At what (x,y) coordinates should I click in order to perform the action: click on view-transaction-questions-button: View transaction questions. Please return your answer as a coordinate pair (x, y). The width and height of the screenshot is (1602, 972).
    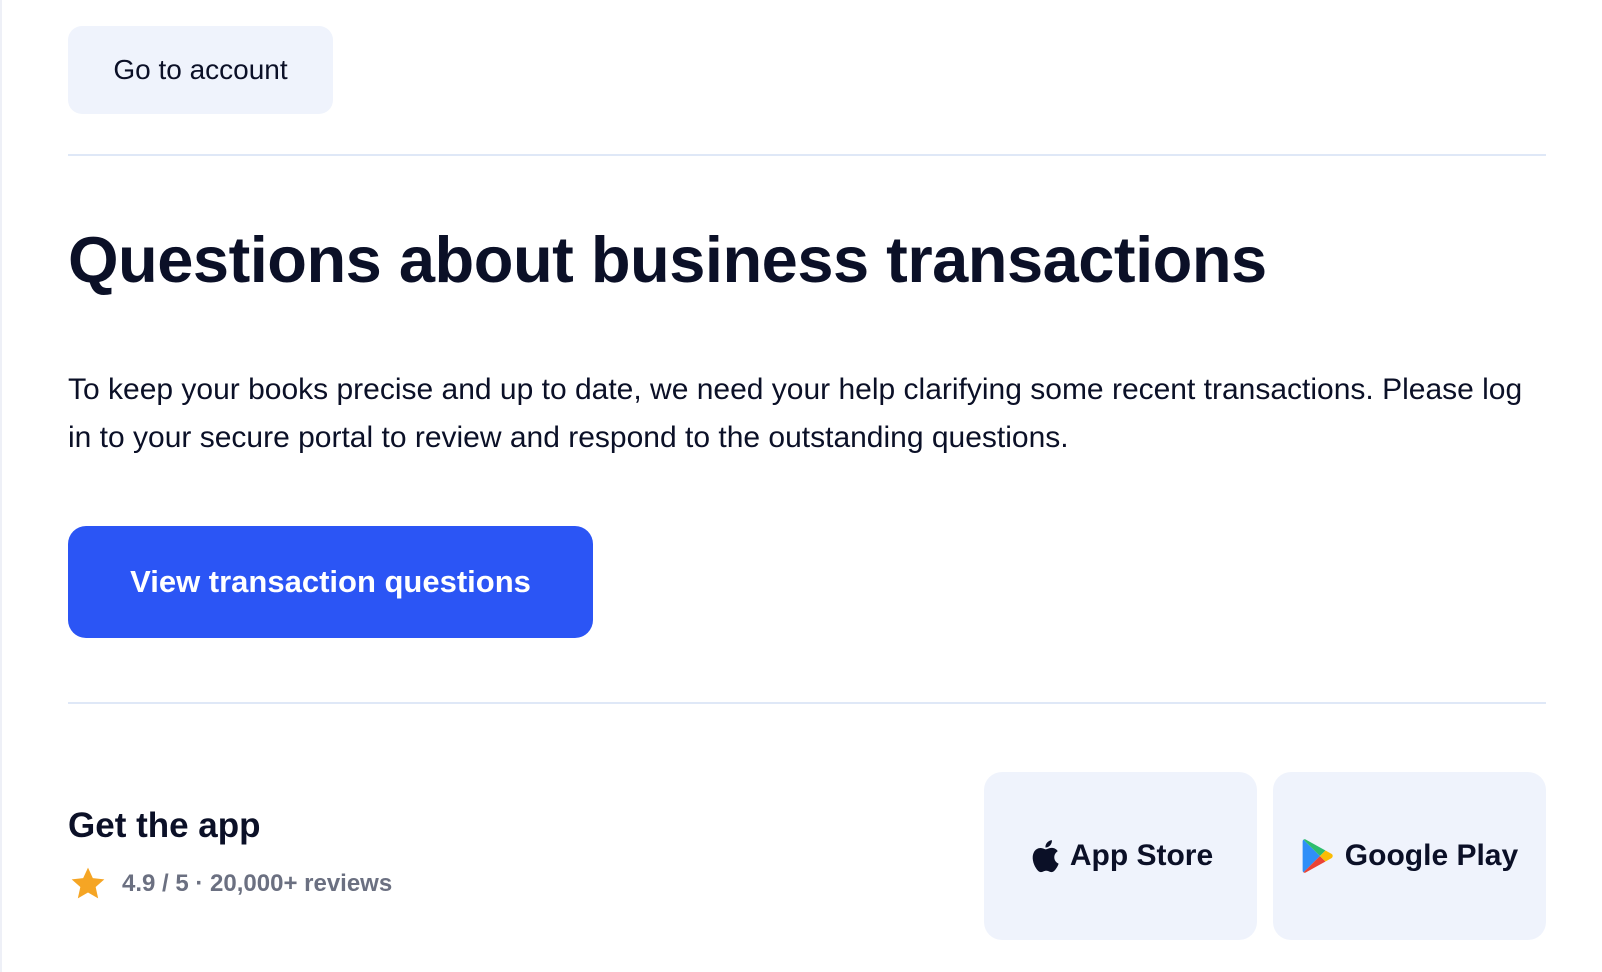
    Looking at the image, I should click on (330, 582).